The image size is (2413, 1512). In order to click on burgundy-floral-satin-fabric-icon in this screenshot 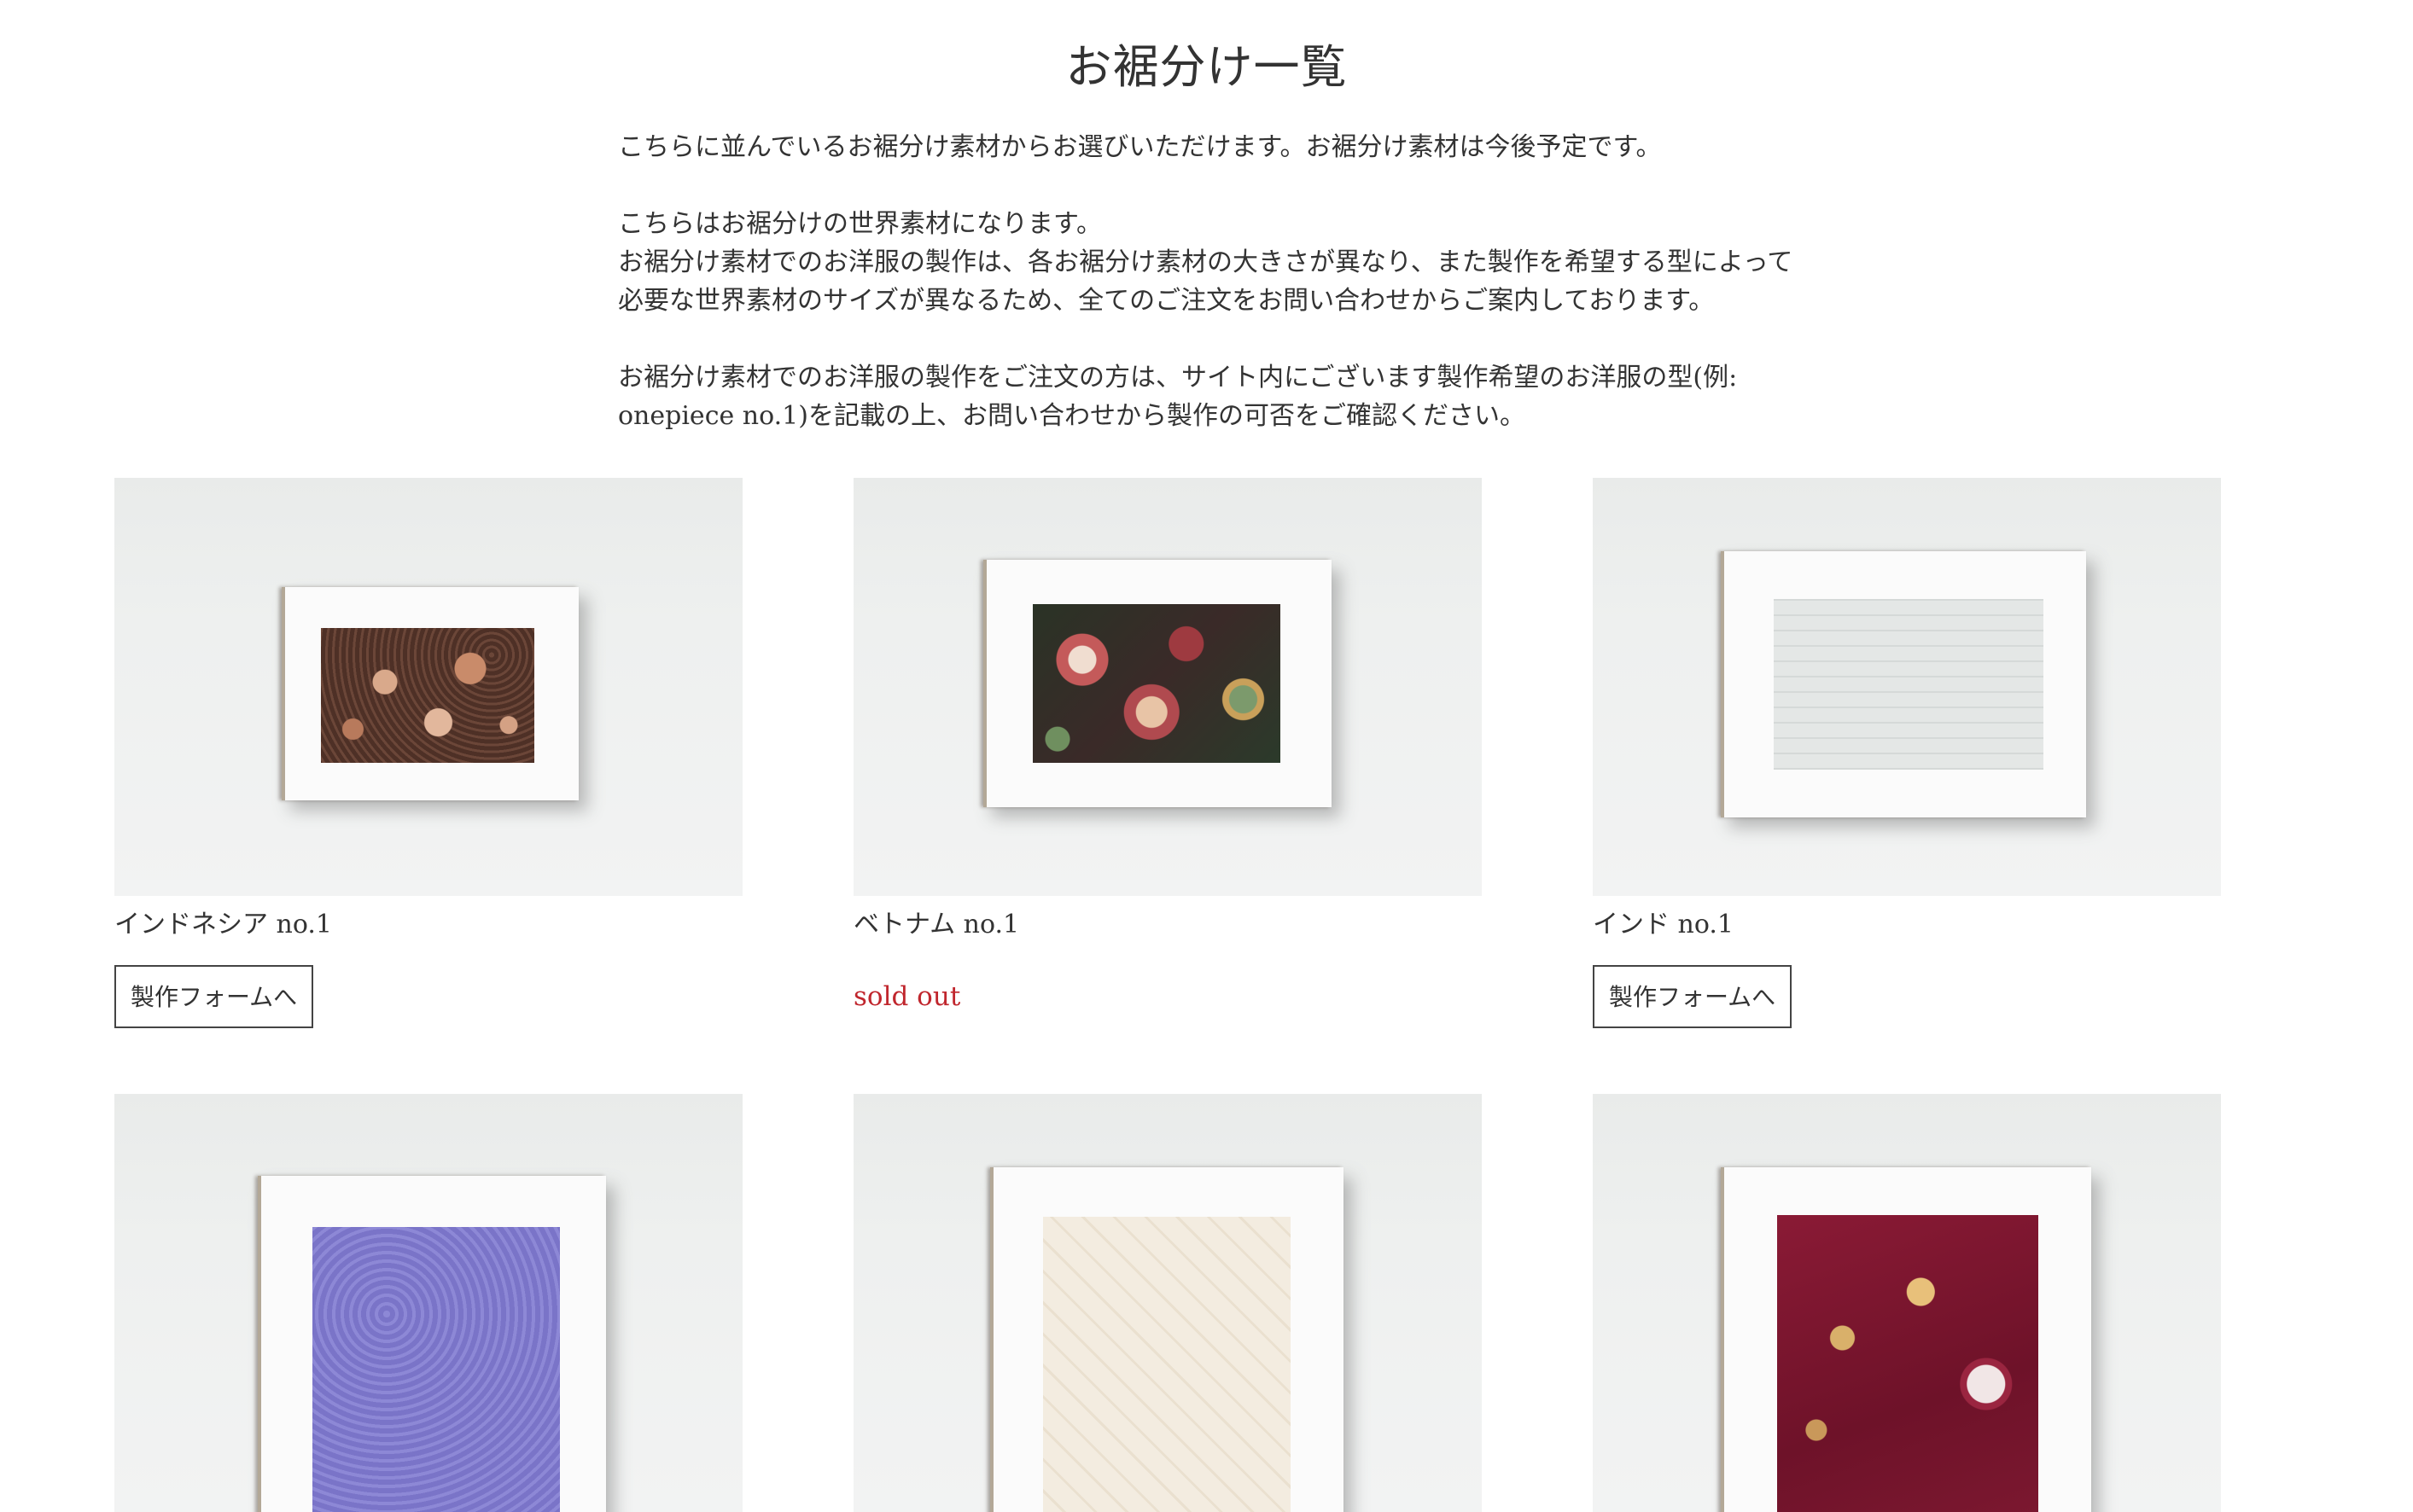, I will do `click(1907, 1363)`.